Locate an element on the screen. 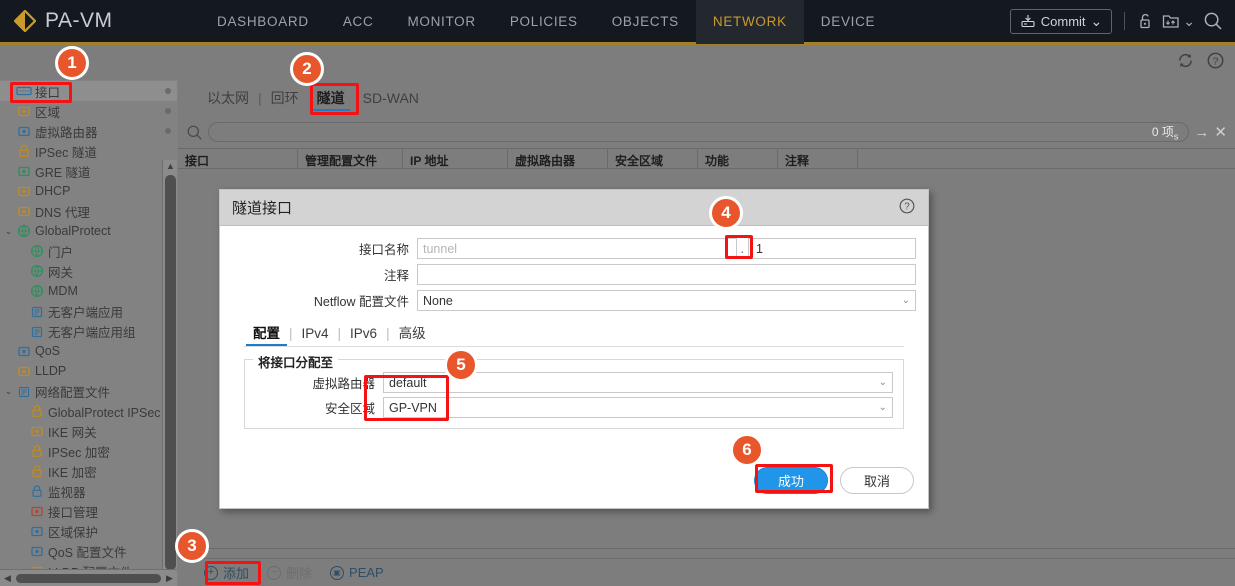 The height and width of the screenshot is (586, 1235). table-column-header: 功能 is located at coordinates (738, 158).